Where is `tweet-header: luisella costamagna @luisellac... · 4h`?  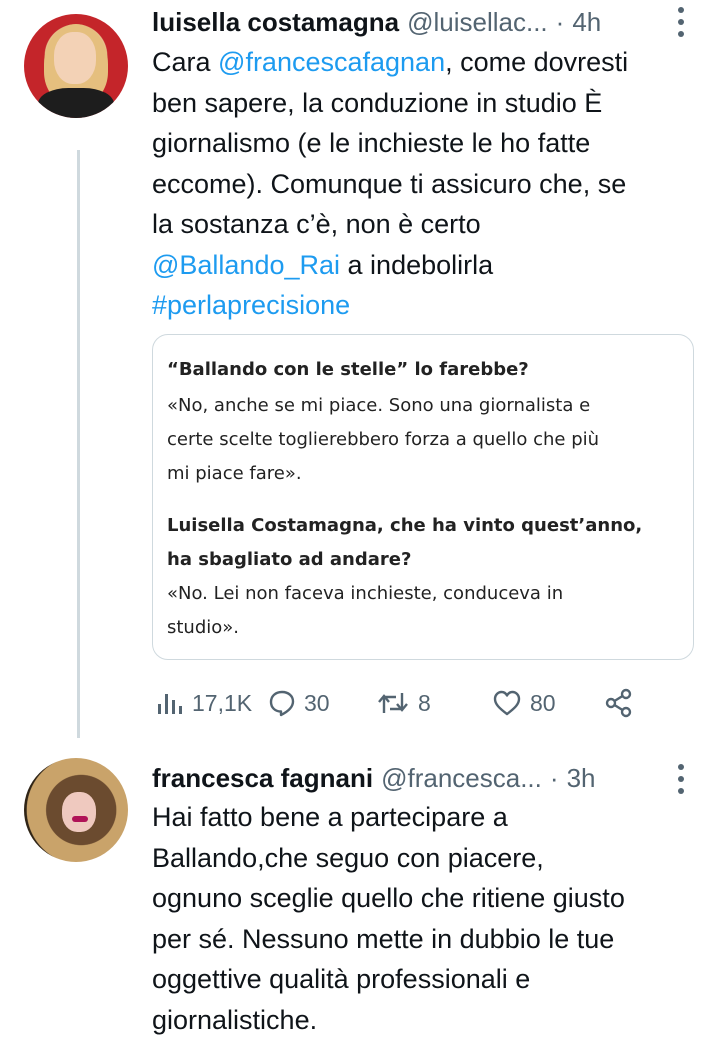
tweet-header: luisella costamagna @luisellac... · 4h is located at coordinates (376, 22).